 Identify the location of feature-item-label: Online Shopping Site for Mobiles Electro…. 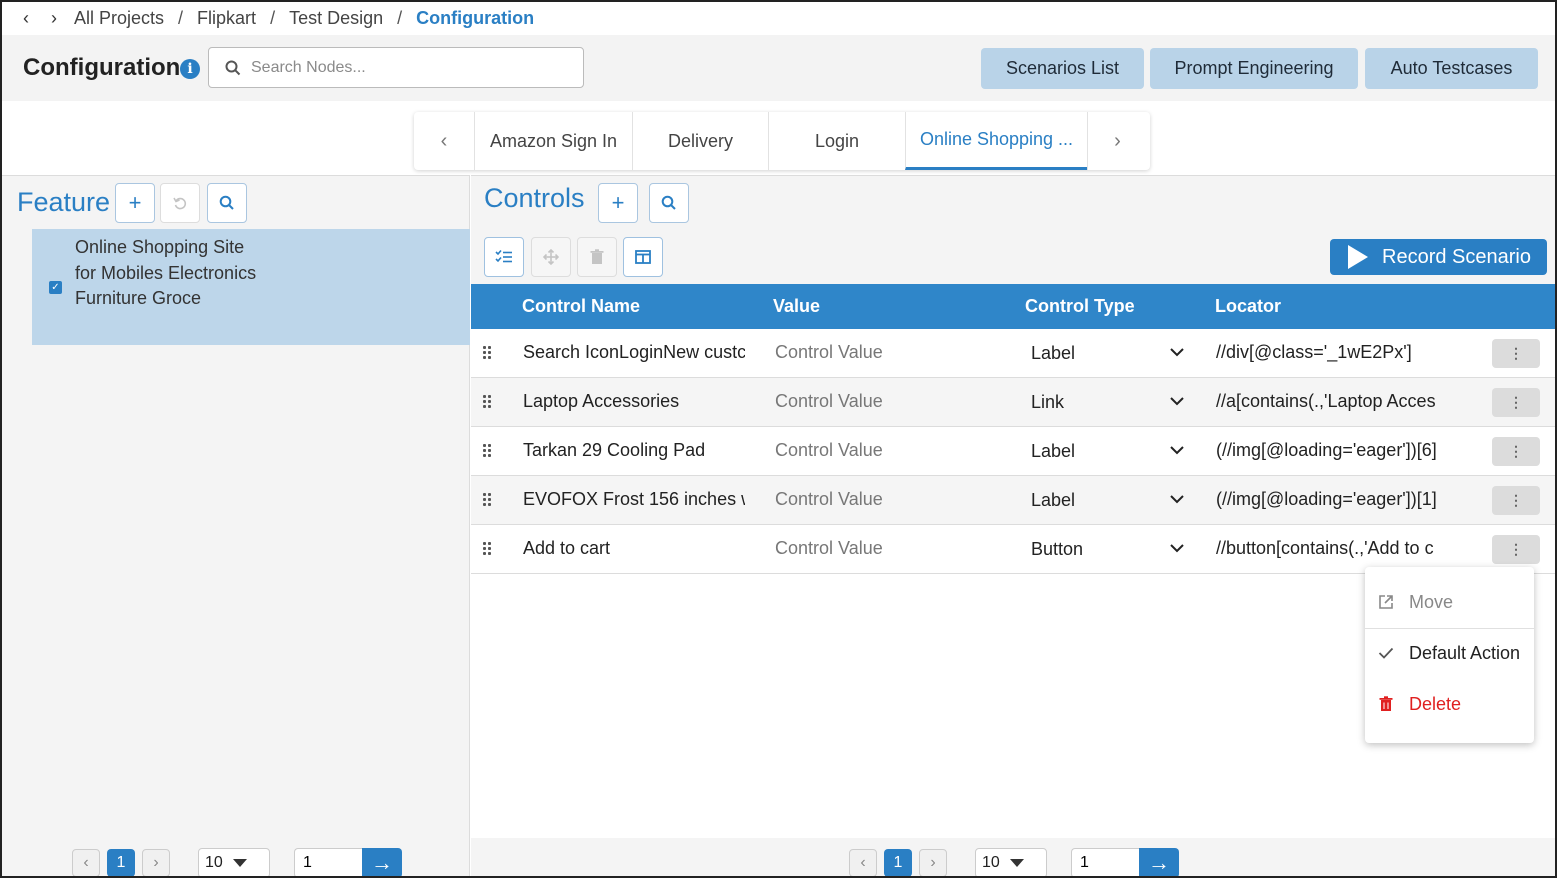
(166, 272).